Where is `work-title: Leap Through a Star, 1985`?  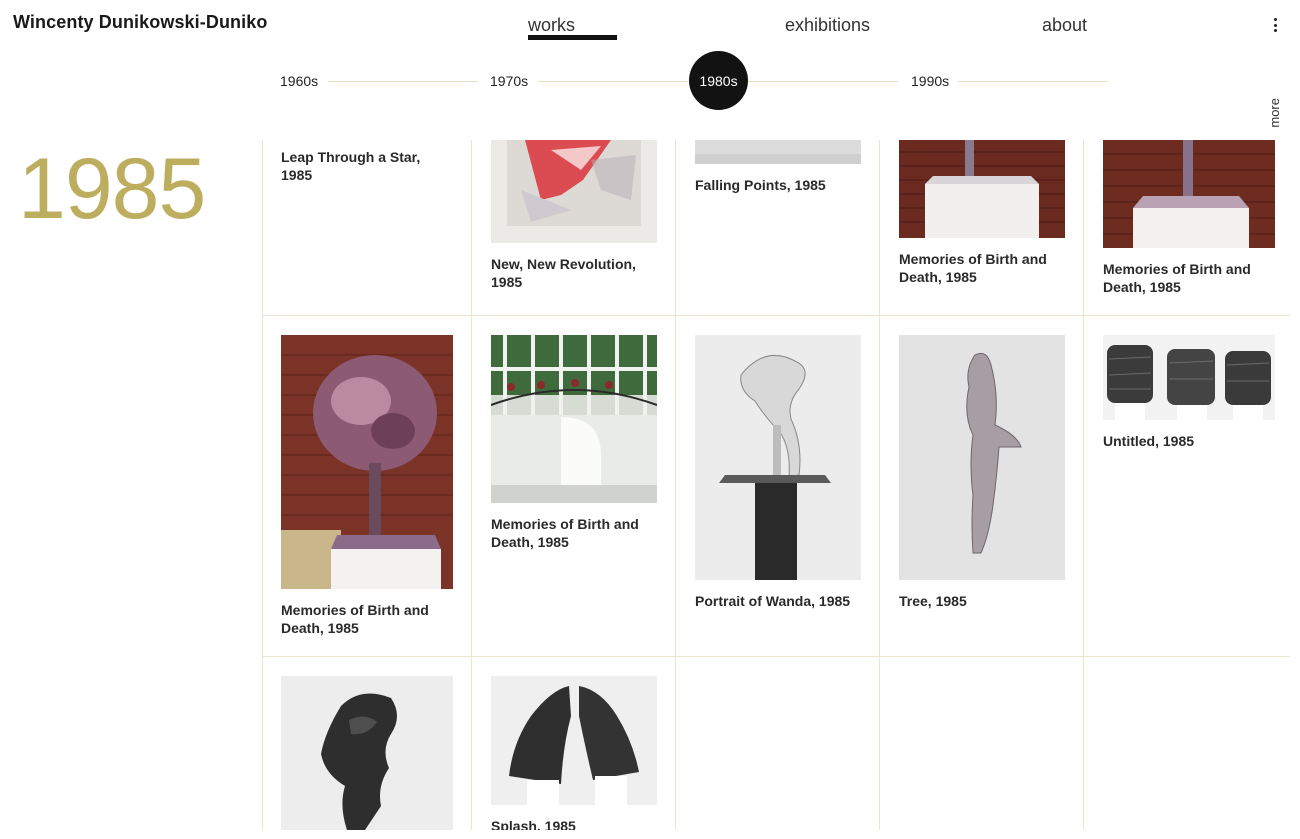
work-title: Leap Through a Star, 1985 is located at coordinates (351, 166).